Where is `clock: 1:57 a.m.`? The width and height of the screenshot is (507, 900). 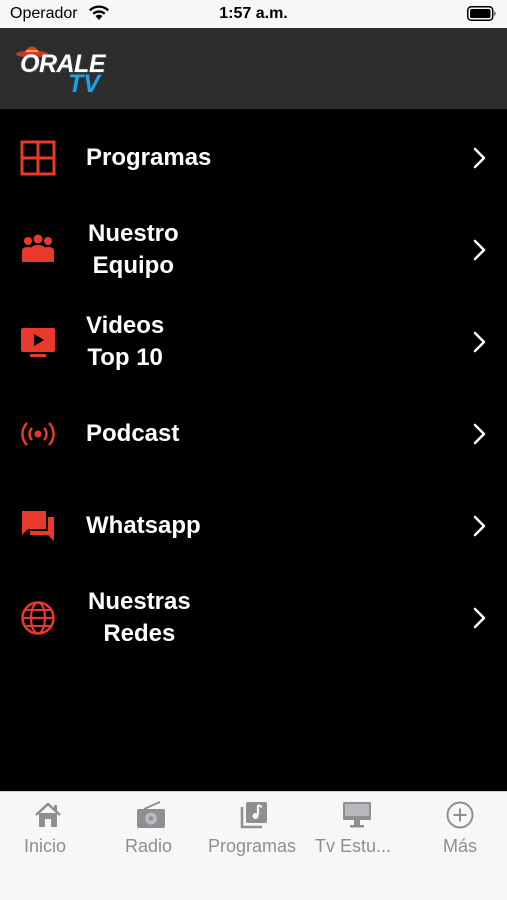
clock: 1:57 a.m. is located at coordinates (253, 13).